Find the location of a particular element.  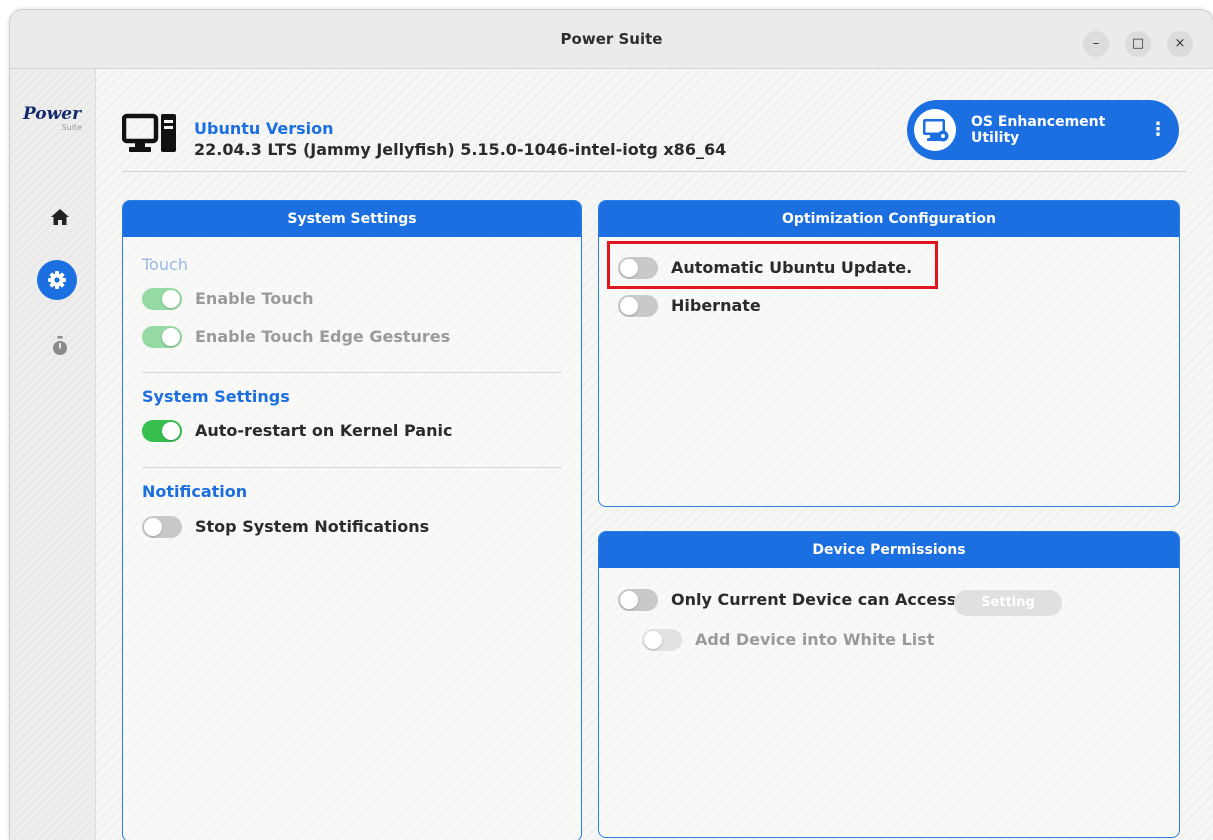

utility-badge is located at coordinates (935, 130).